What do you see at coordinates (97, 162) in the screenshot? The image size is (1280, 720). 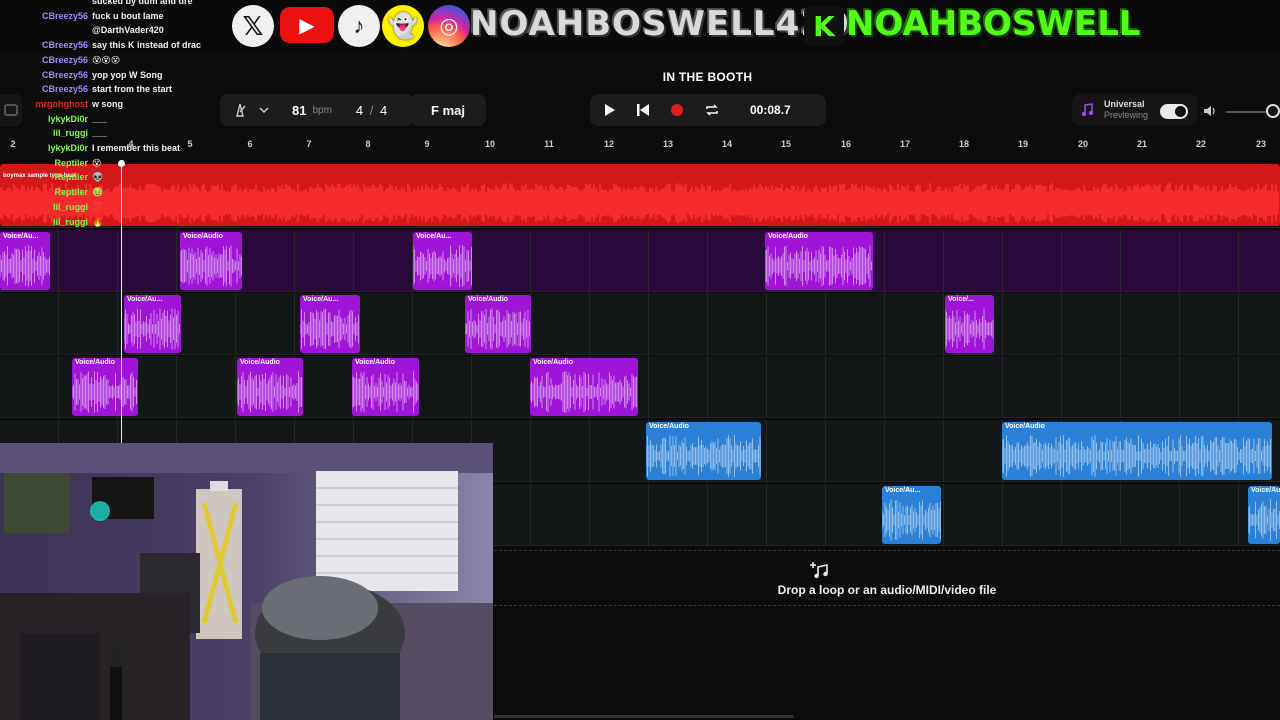 I see `chat-text: 😵` at bounding box center [97, 162].